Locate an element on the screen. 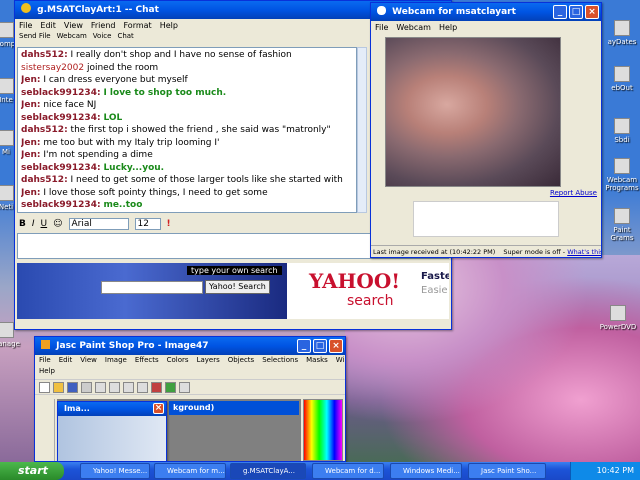  open-icon is located at coordinates (58, 387).